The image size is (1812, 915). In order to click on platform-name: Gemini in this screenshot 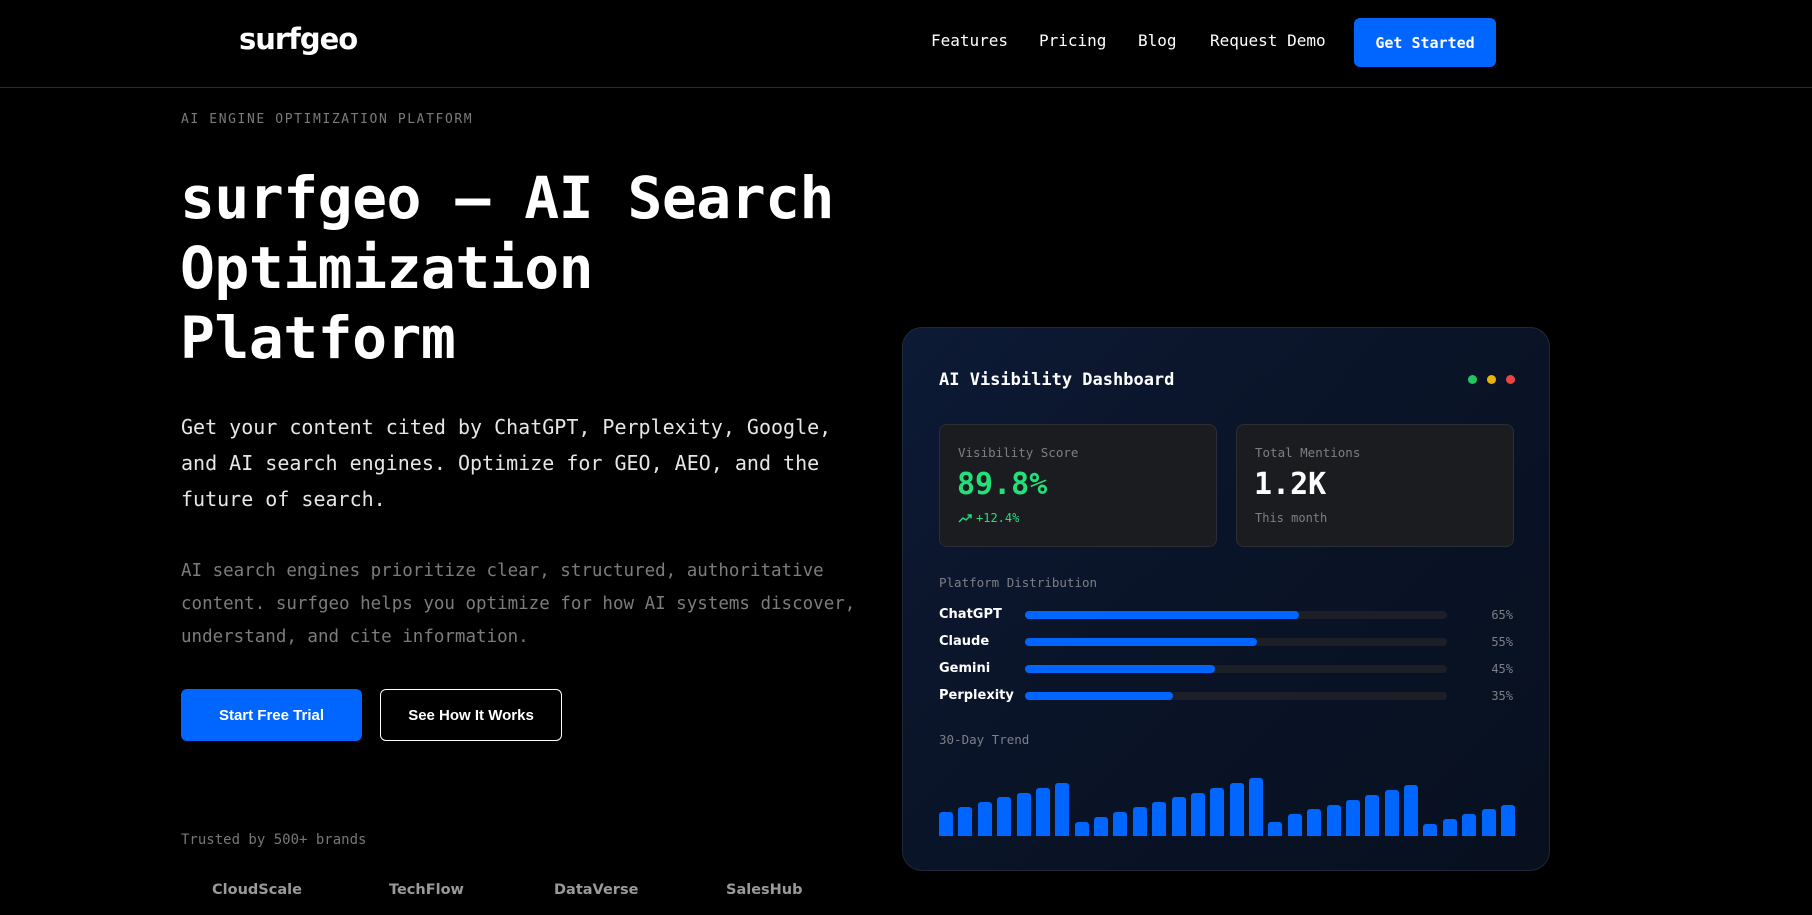, I will do `click(965, 668)`.